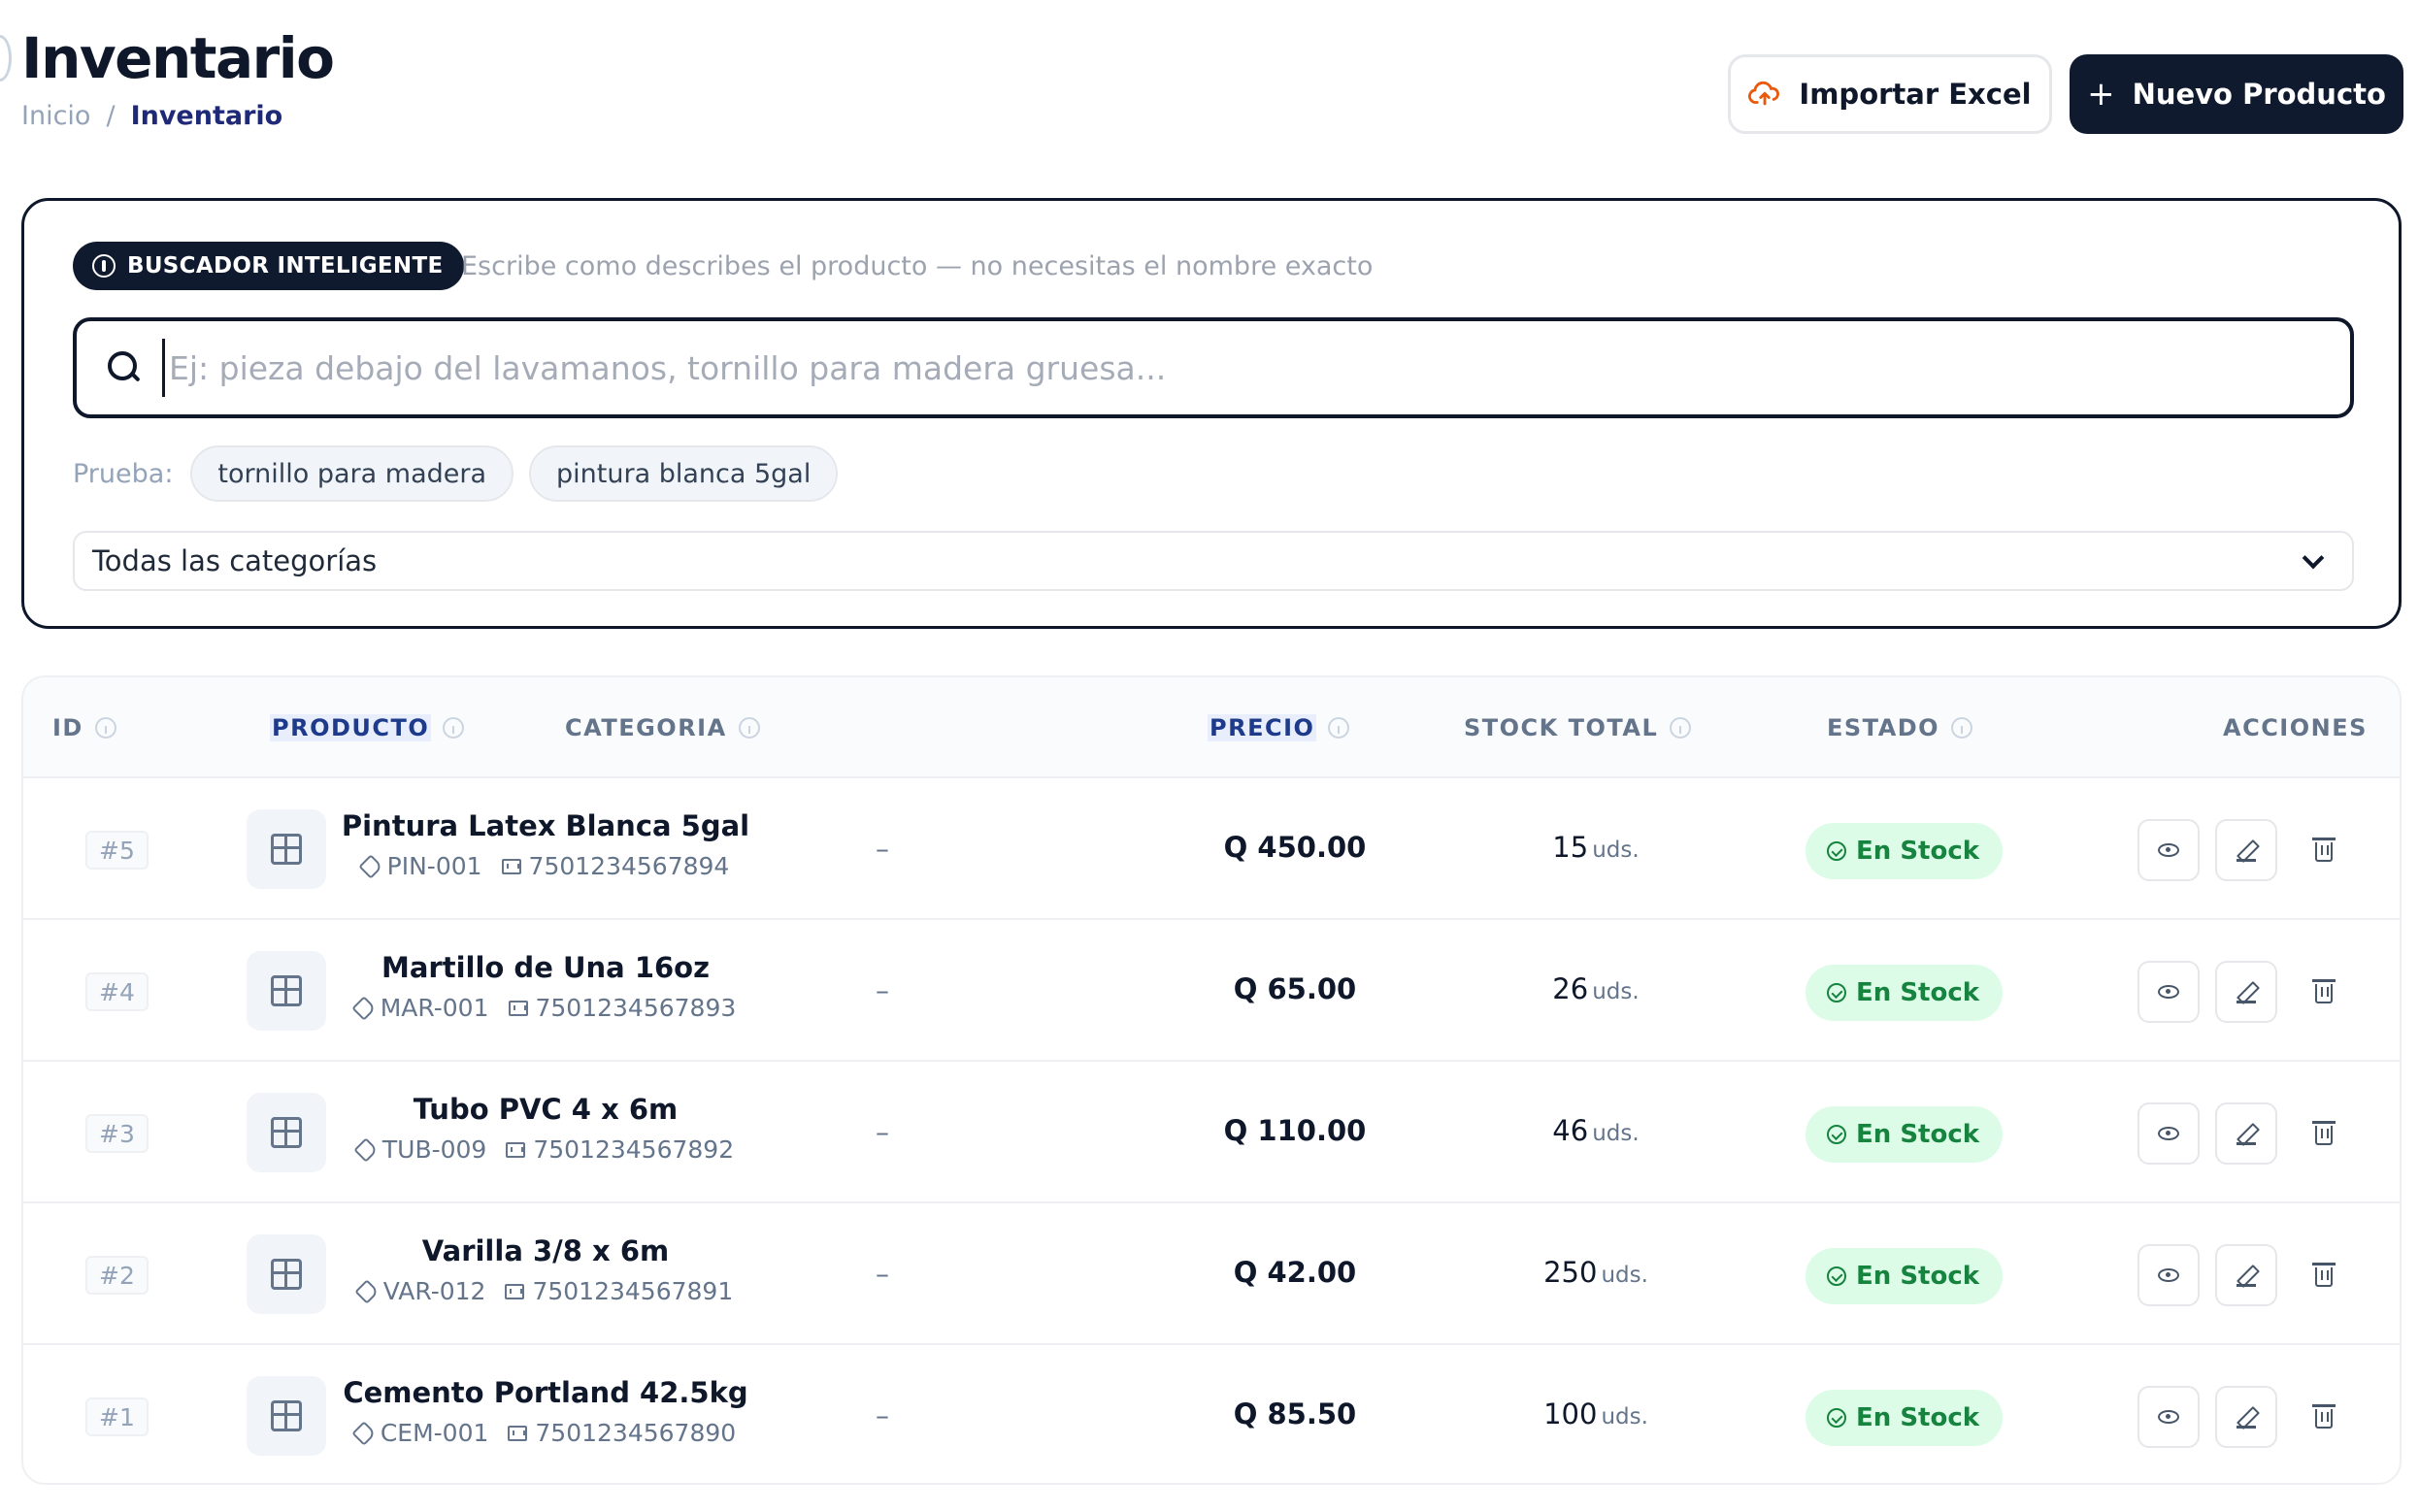 The height and width of the screenshot is (1512, 2419). Describe the element at coordinates (545, 1393) in the screenshot. I see `product-name: Cemento Portland 42.5kg` at that location.